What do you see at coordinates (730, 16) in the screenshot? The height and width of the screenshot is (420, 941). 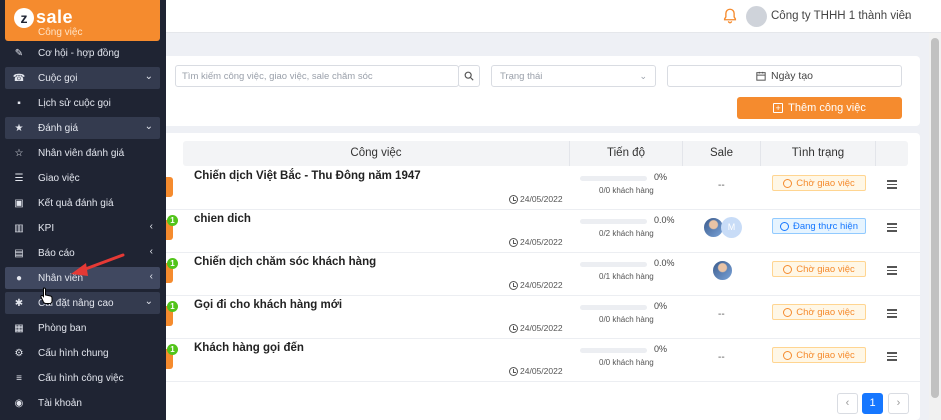 I see `notification-bell-icon` at bounding box center [730, 16].